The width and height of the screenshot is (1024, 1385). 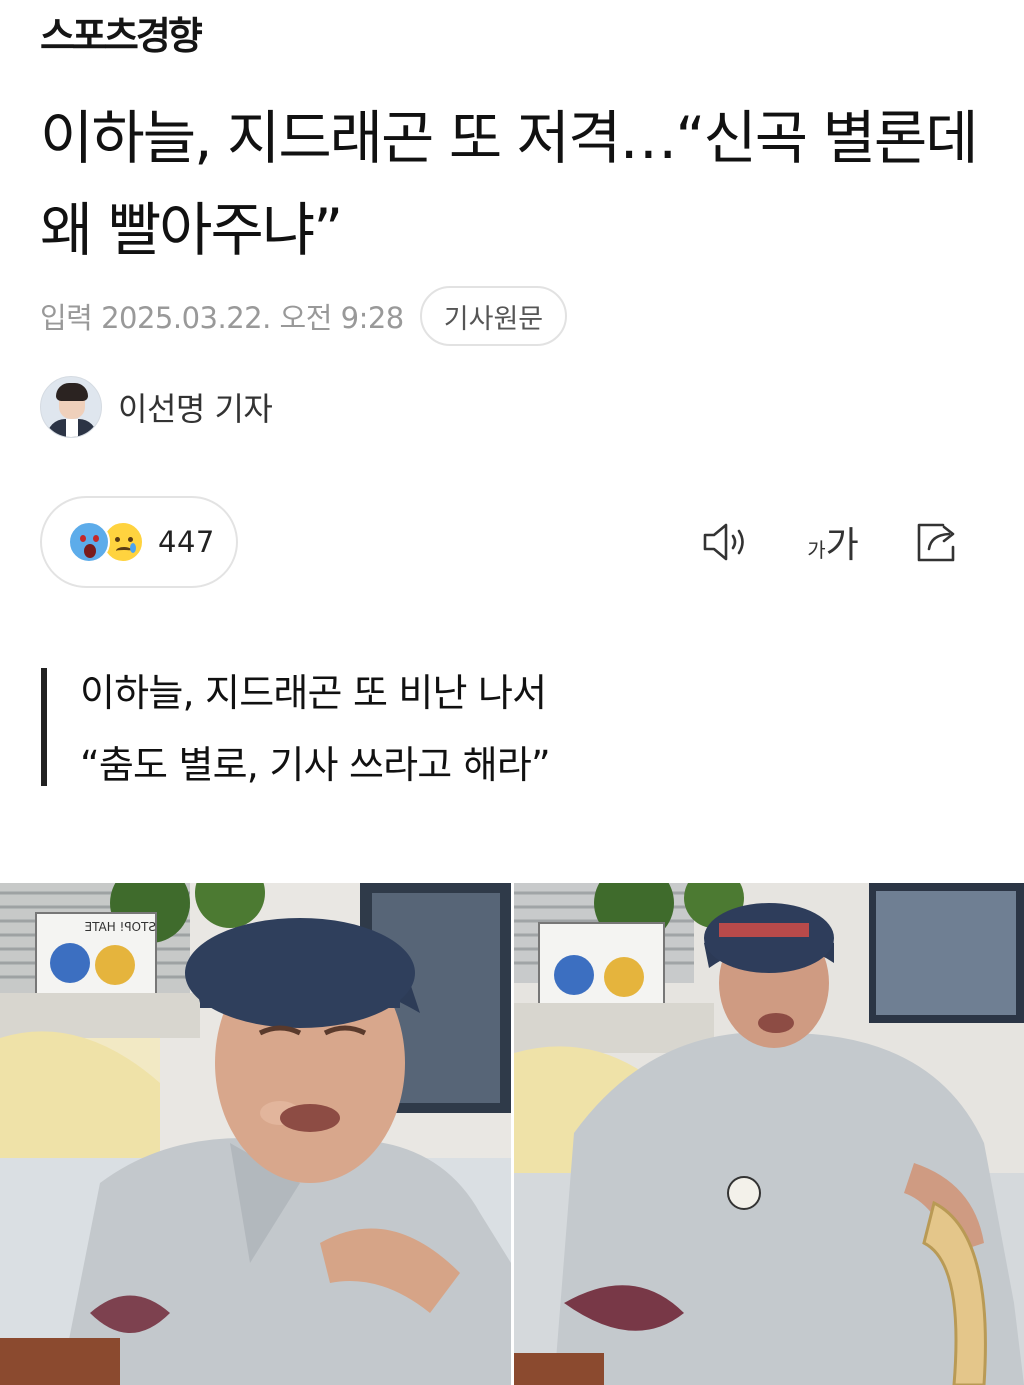 I want to click on font-size-small-label: 가, so click(x=816, y=549).